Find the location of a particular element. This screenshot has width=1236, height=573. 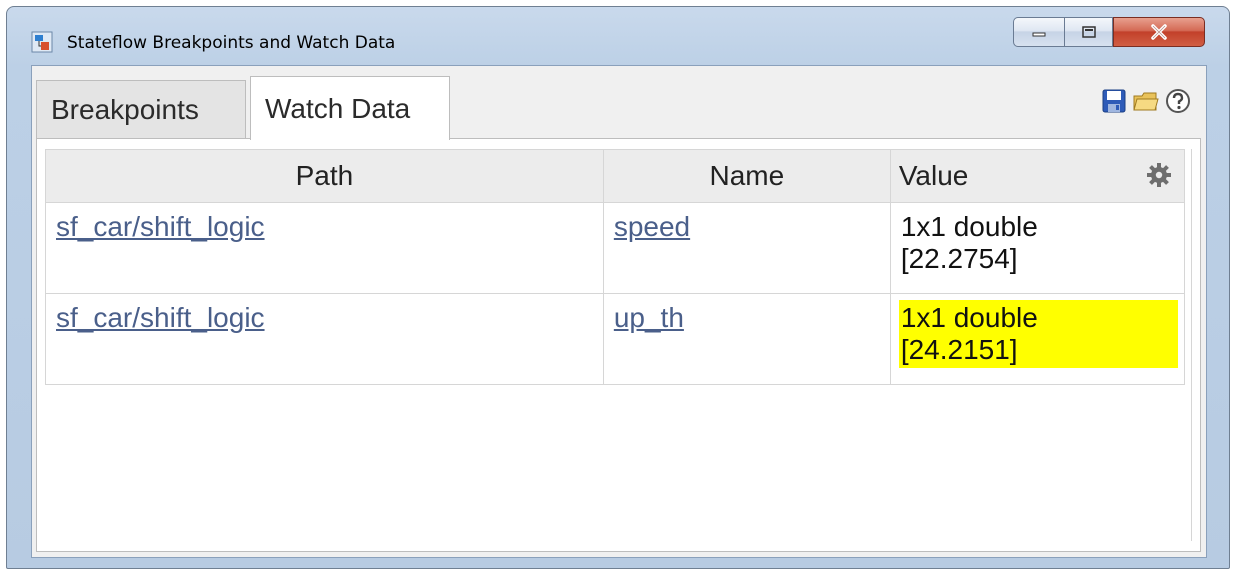

column-header-name: Name is located at coordinates (746, 176).